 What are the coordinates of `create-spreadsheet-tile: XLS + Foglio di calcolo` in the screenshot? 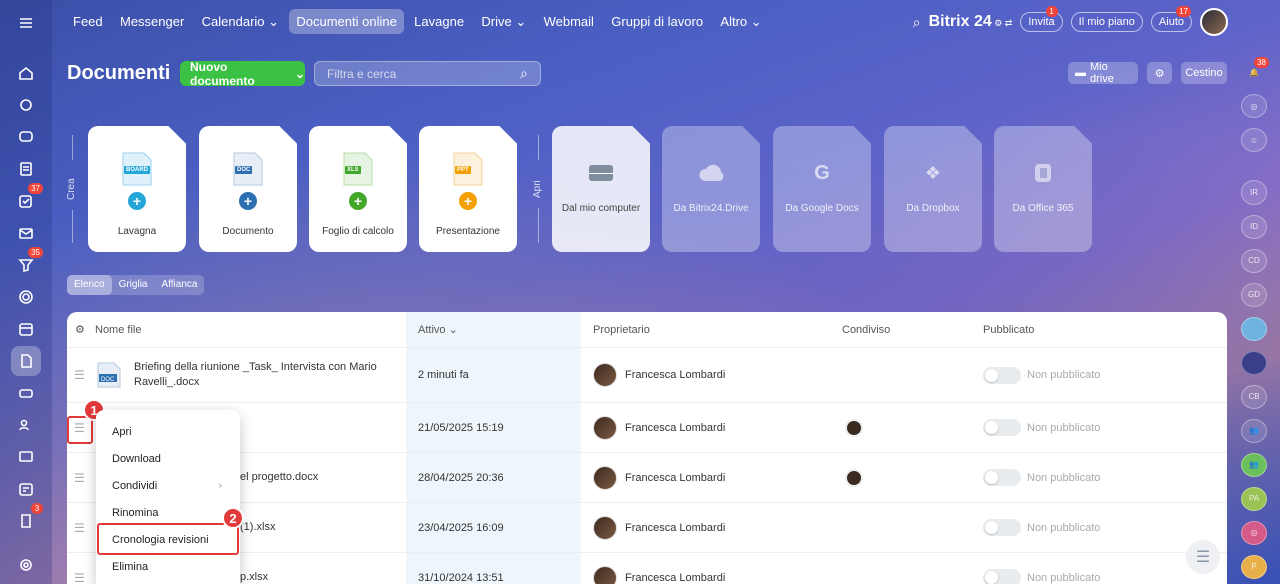 It's located at (358, 189).